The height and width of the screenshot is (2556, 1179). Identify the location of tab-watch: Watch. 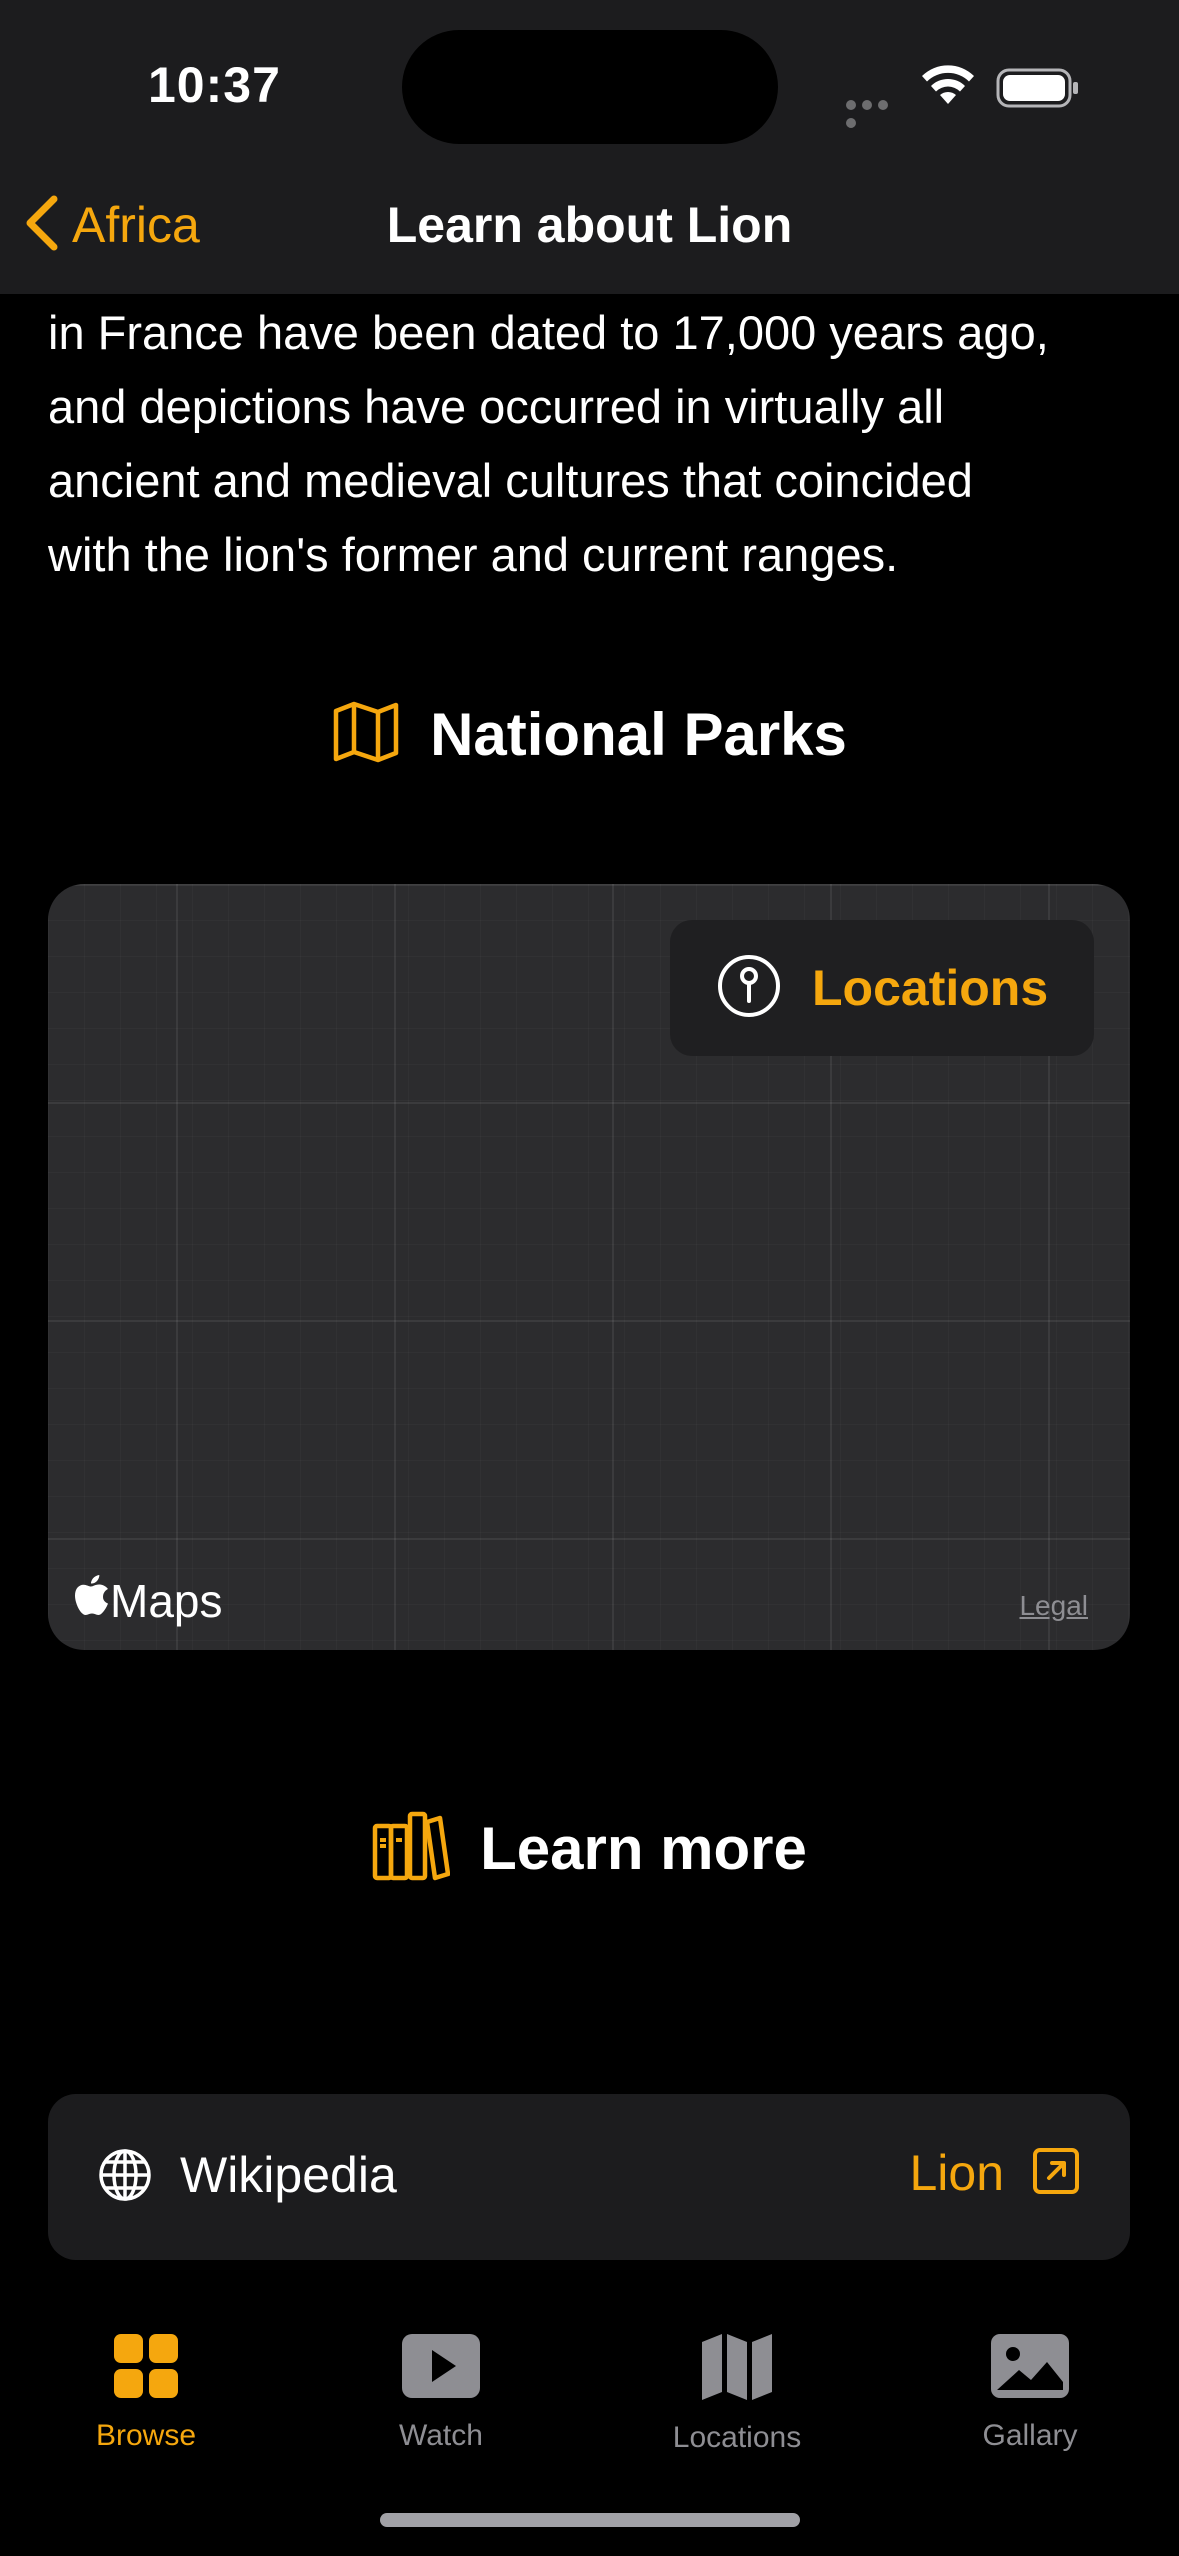
(441, 2392).